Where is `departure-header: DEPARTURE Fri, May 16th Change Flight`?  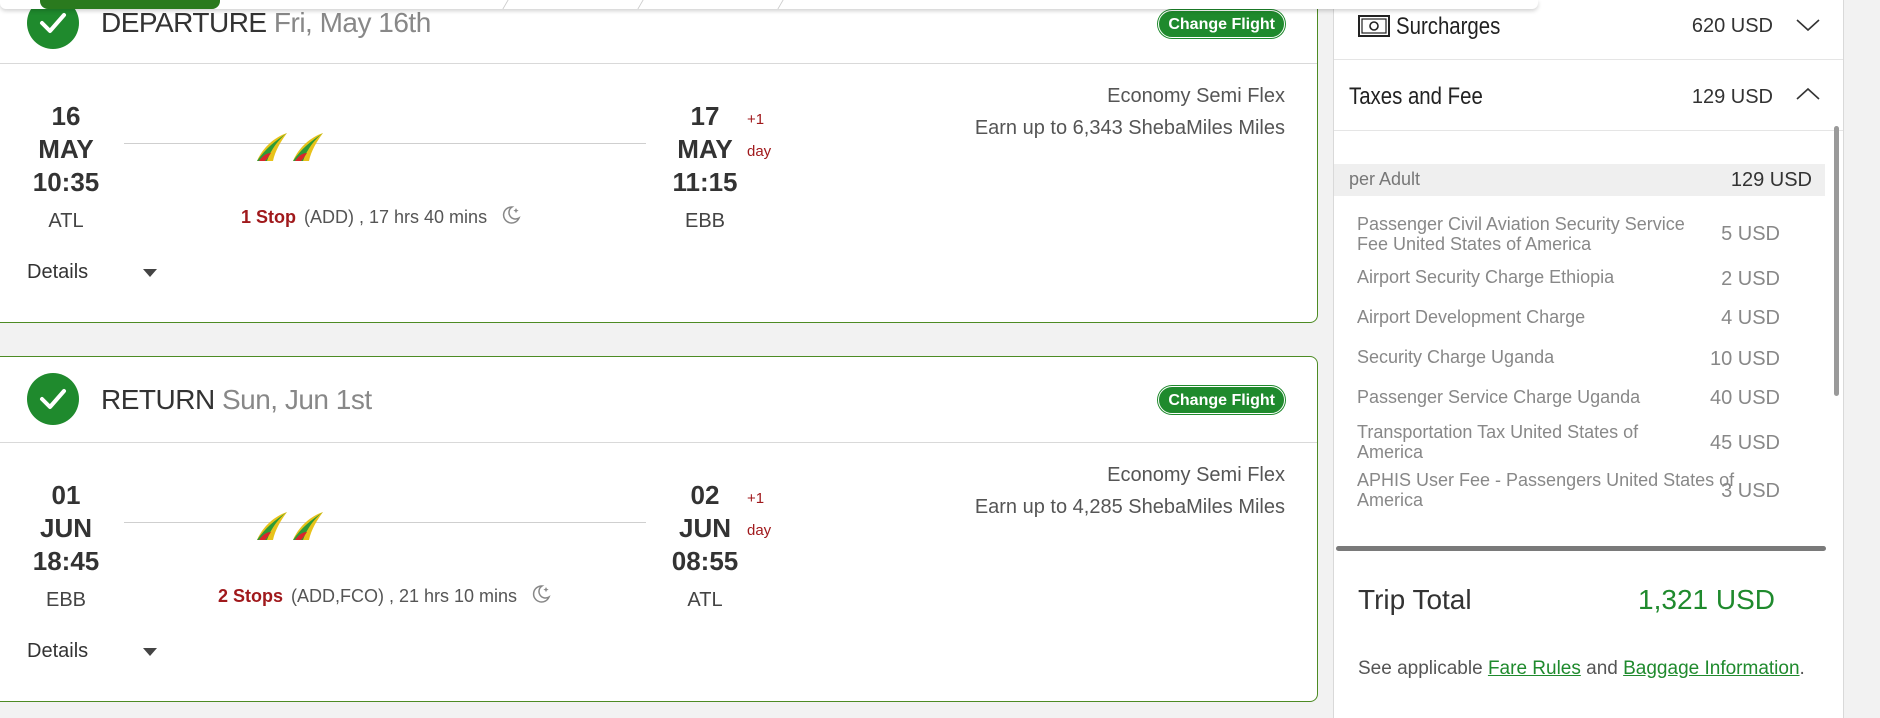 departure-header: DEPARTURE Fri, May 16th Change Flight is located at coordinates (658, 32).